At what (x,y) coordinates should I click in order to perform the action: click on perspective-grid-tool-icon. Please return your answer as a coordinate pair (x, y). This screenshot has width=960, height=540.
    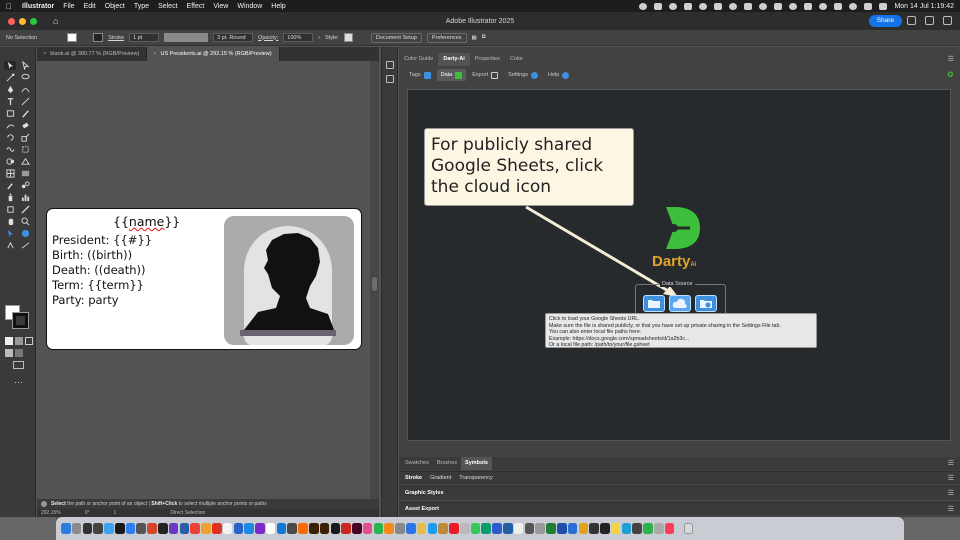
    Looking at the image, I should click on (25, 161).